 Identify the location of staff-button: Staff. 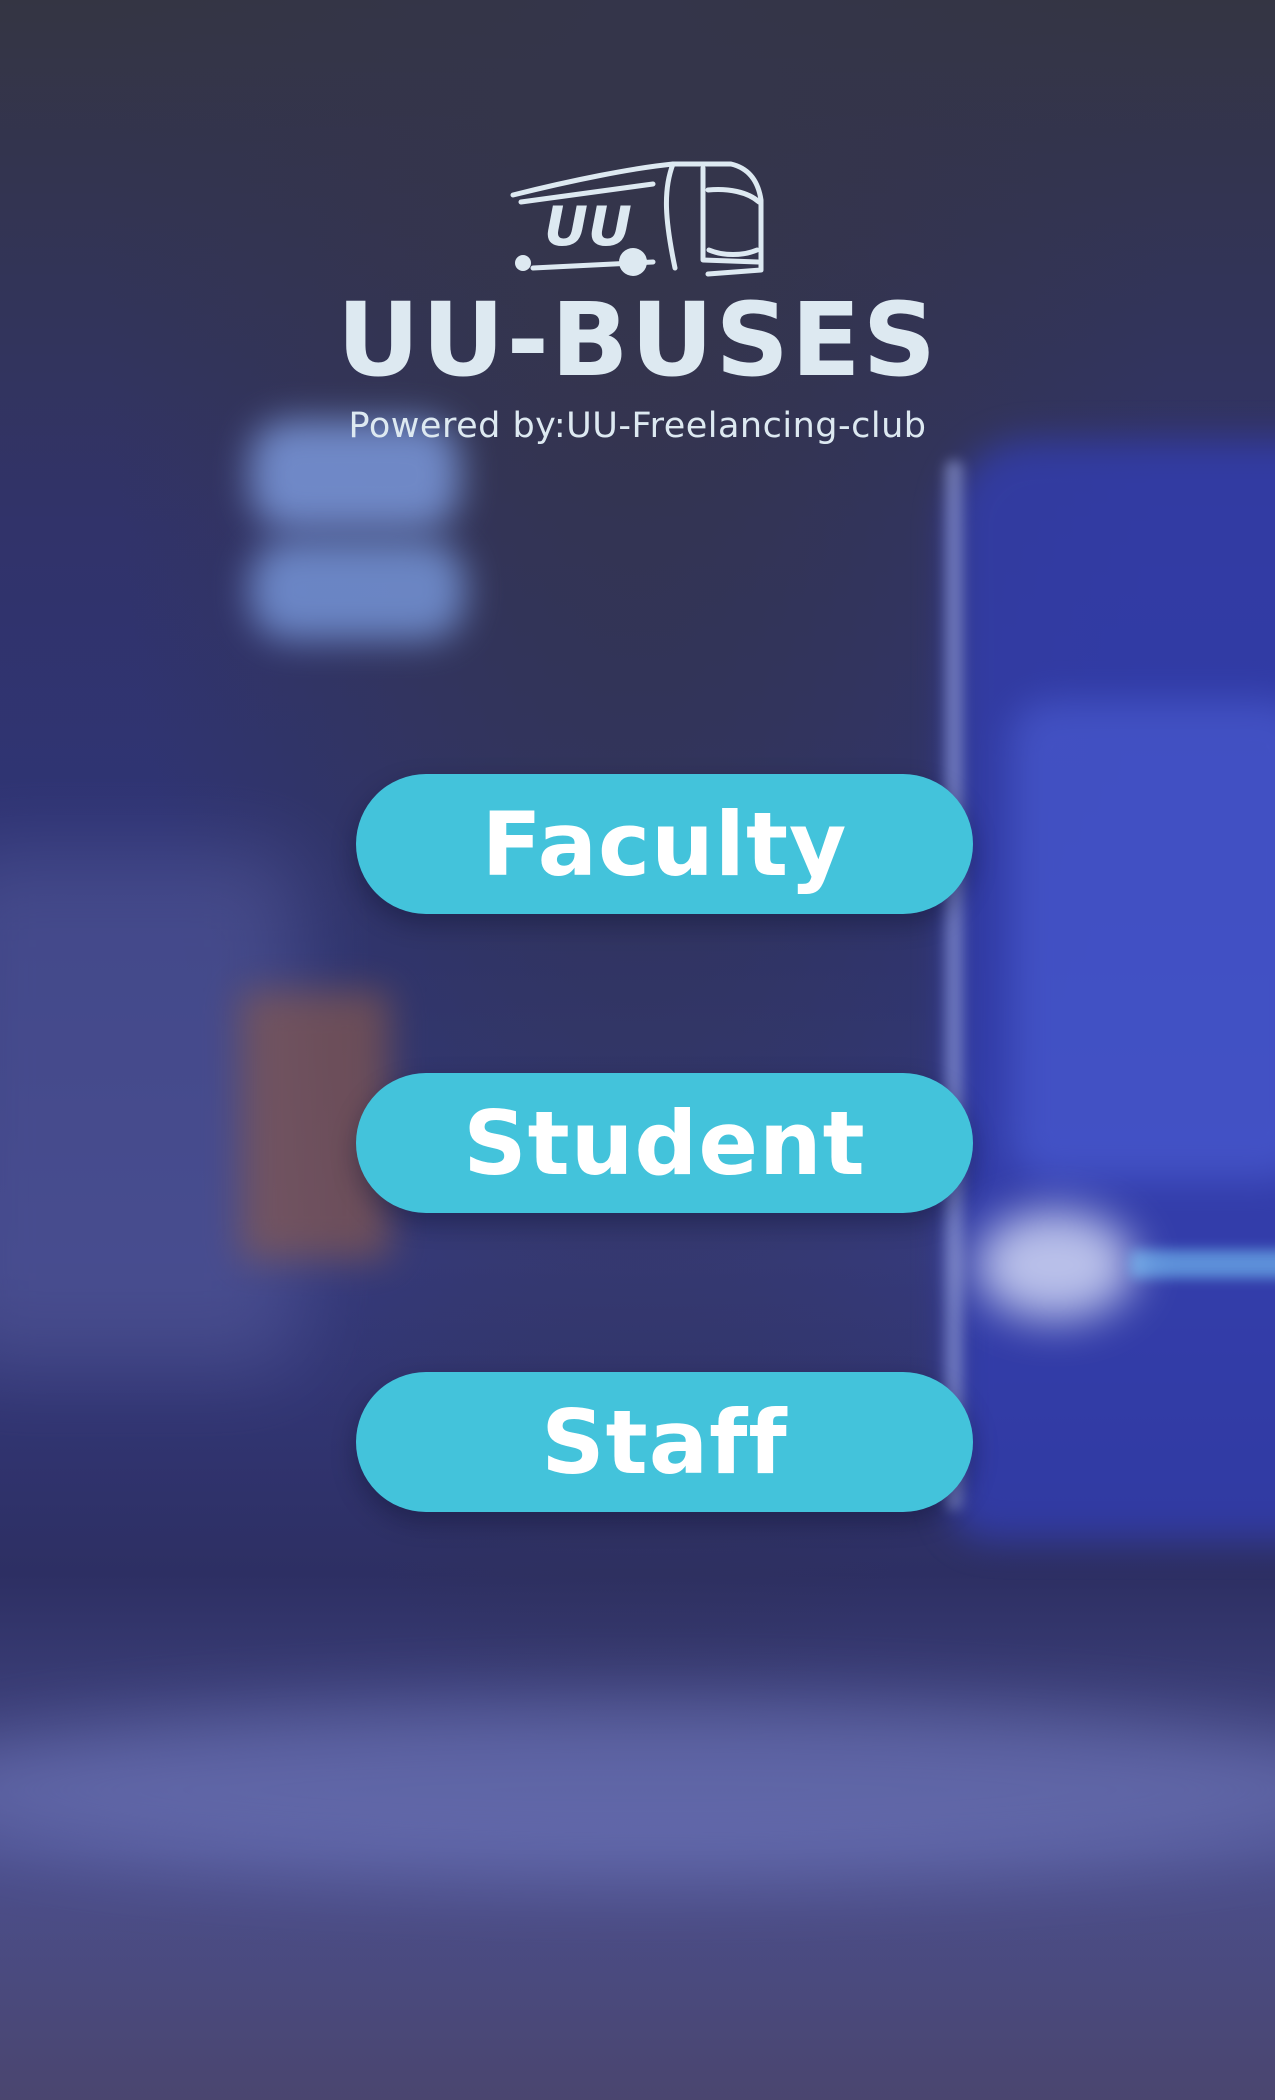
(664, 1442).